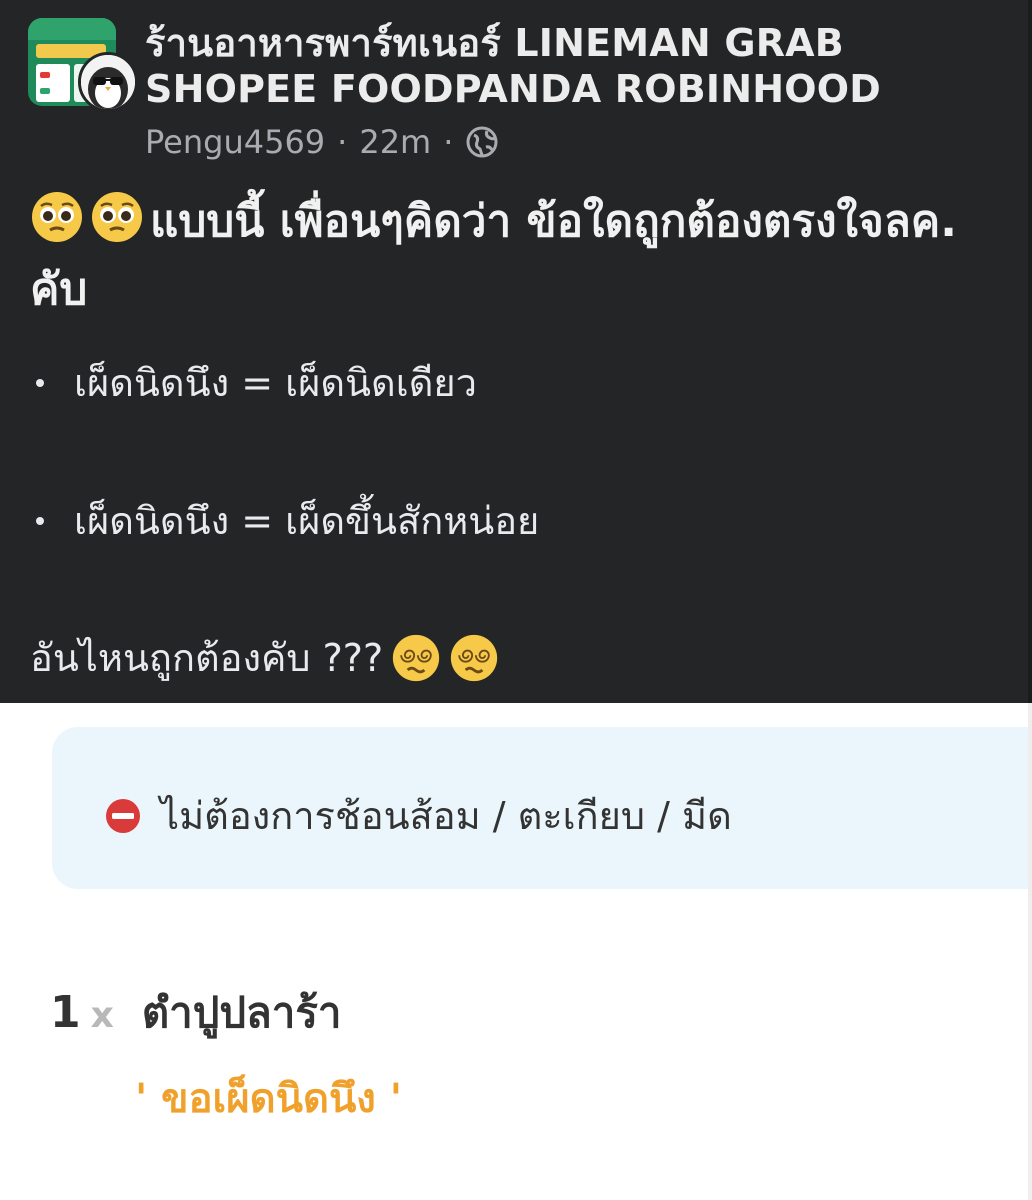 The height and width of the screenshot is (1200, 1032). What do you see at coordinates (241, 1012) in the screenshot?
I see `item-name: ตำปูปลาร้า` at bounding box center [241, 1012].